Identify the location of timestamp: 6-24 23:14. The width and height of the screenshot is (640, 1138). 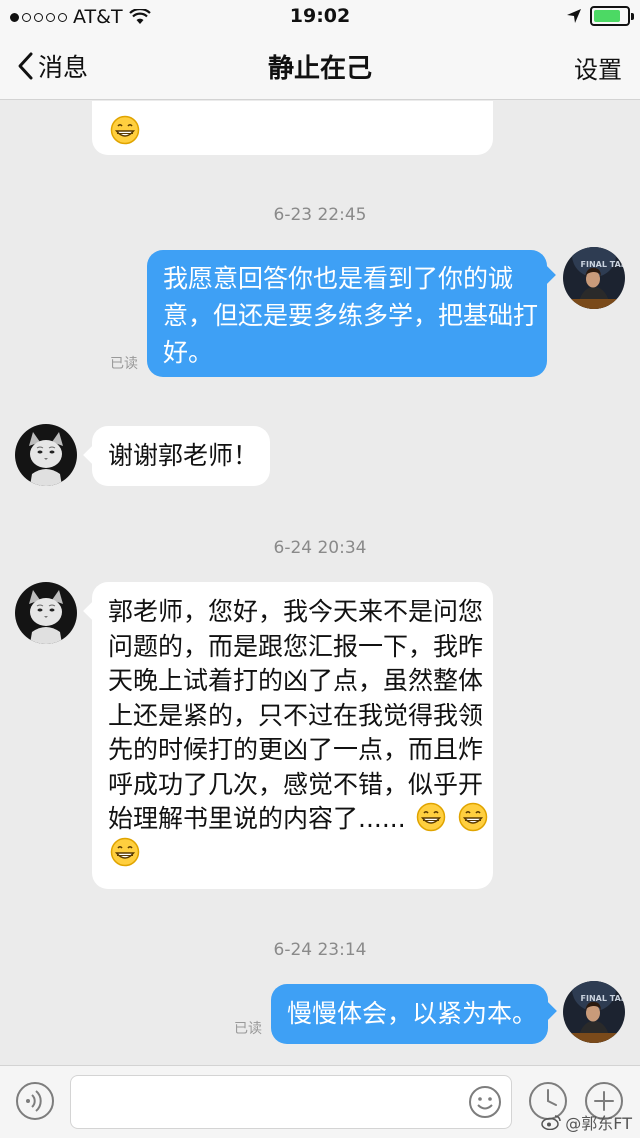
(320, 950).